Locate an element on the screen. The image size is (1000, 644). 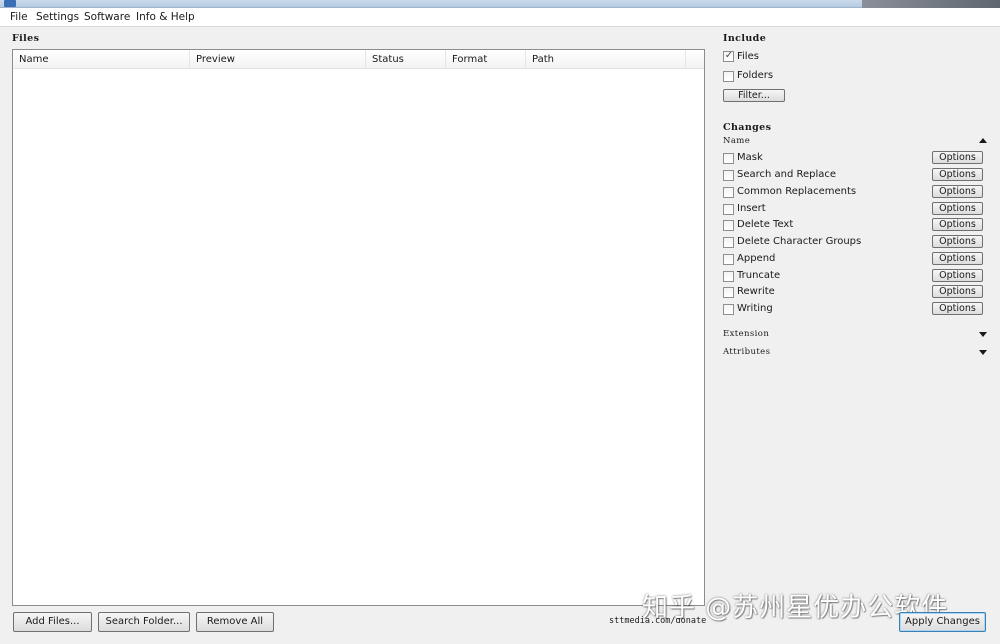
change-checkbox-mask is located at coordinates (728, 158).